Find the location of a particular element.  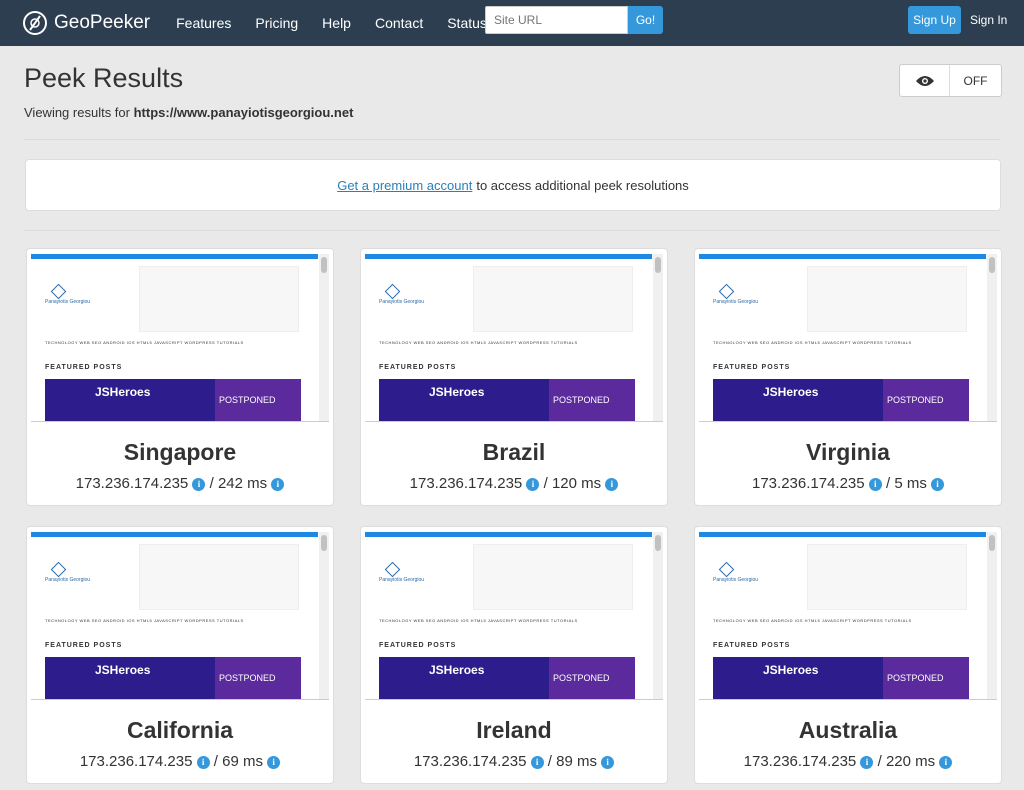

nav-status: Status is located at coordinates (467, 23).